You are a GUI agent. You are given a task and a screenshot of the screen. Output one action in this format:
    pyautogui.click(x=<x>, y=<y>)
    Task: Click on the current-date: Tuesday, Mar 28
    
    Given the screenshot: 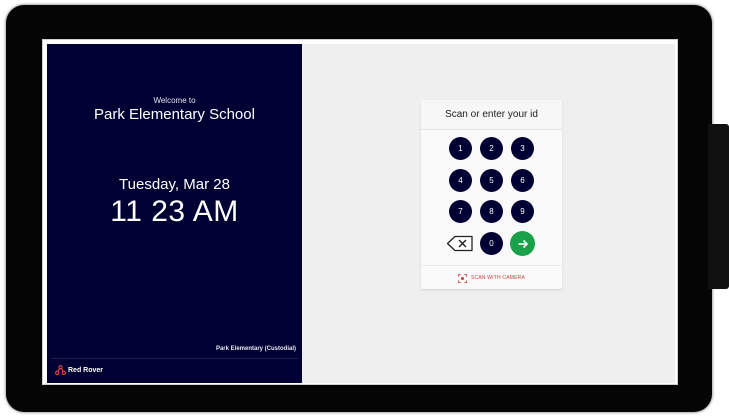 What is the action you would take?
    pyautogui.click(x=174, y=184)
    